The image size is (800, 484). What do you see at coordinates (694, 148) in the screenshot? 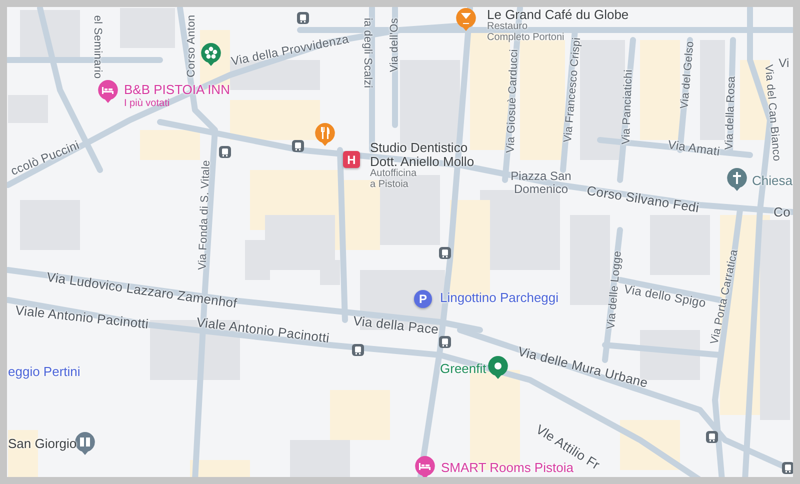
I see `street-name: Via Amati` at bounding box center [694, 148].